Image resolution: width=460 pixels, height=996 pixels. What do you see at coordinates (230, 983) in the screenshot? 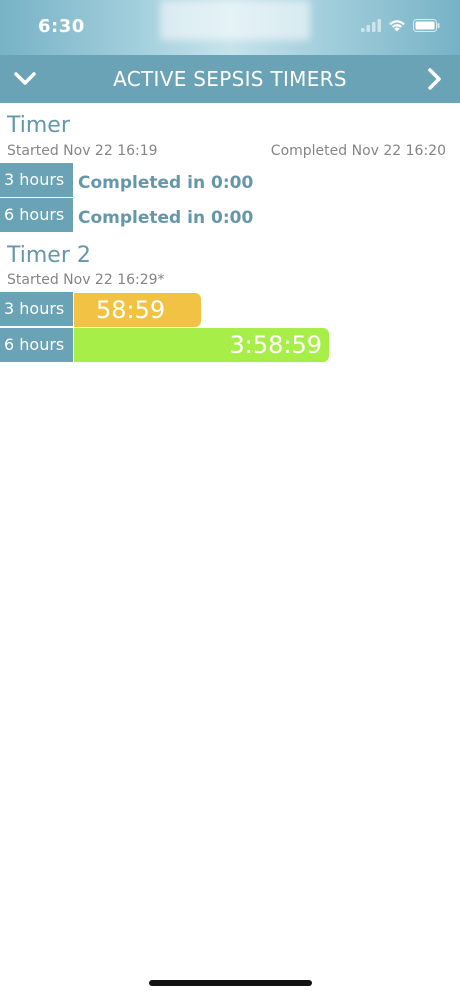
I see `home-indicator` at bounding box center [230, 983].